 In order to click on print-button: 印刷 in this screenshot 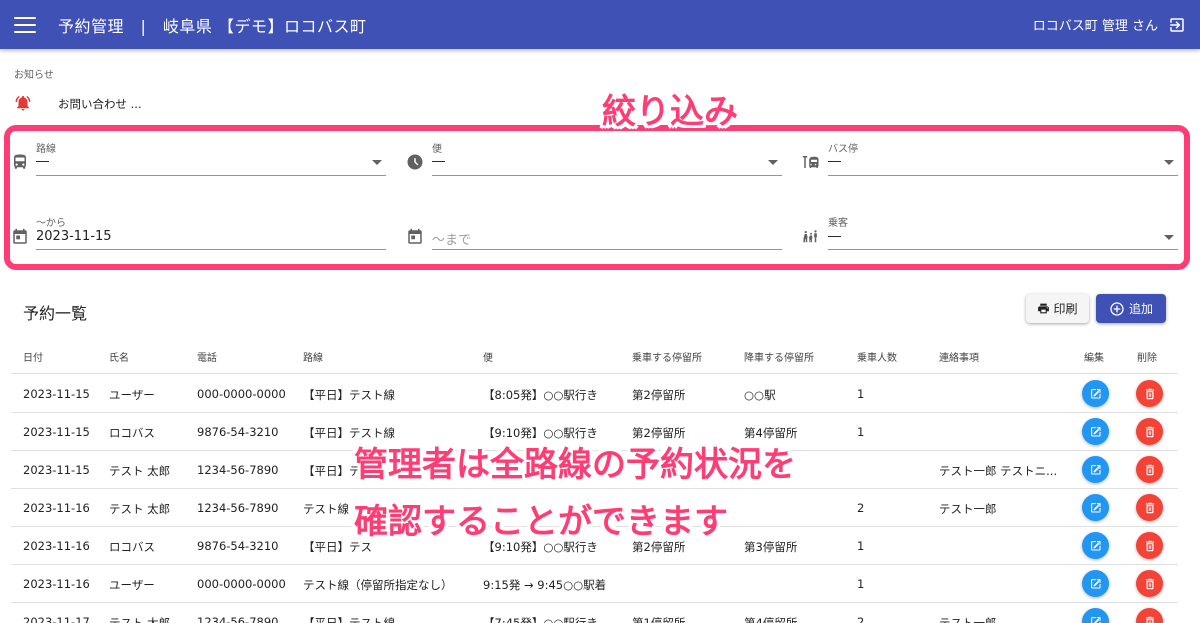, I will do `click(1057, 308)`.